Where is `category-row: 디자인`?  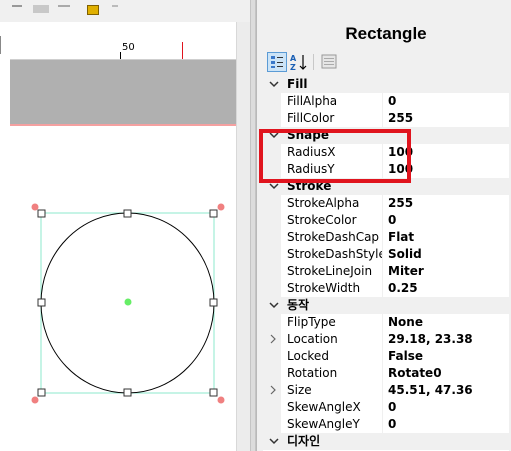
category-row: 디자인 is located at coordinates (386, 441).